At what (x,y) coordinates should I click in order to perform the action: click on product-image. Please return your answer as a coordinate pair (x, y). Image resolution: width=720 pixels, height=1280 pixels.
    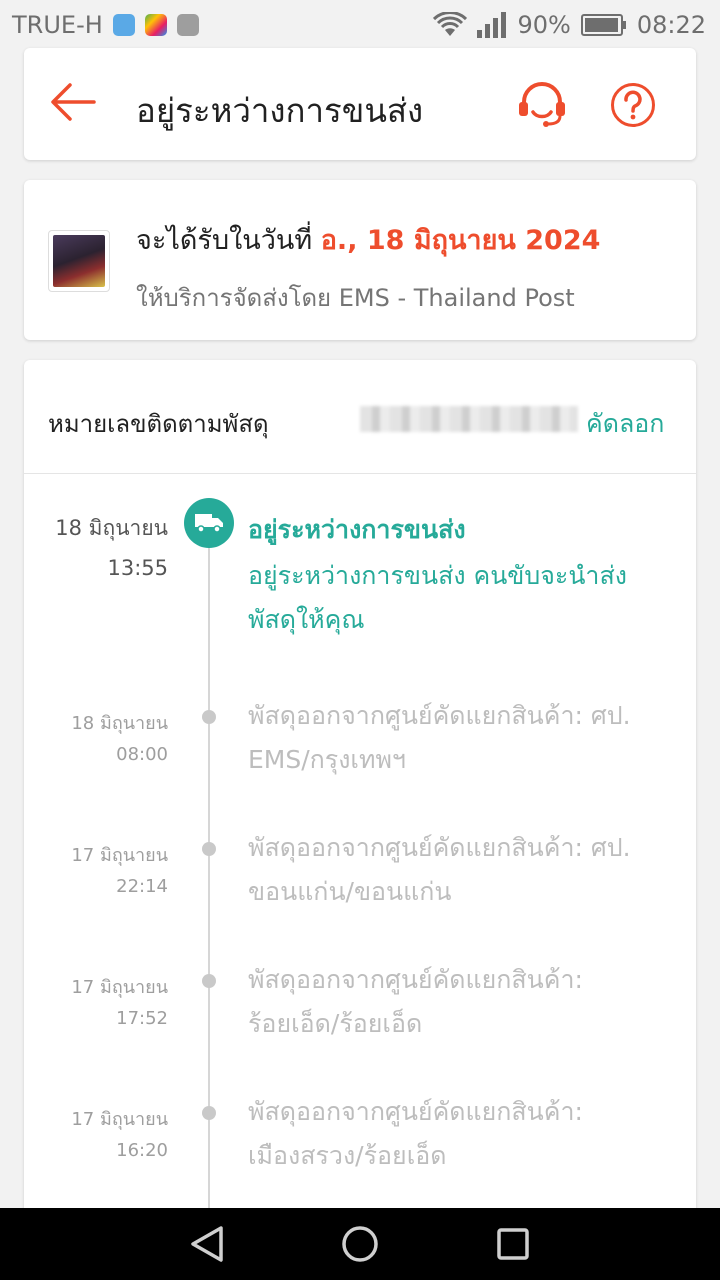
    Looking at the image, I should click on (79, 261).